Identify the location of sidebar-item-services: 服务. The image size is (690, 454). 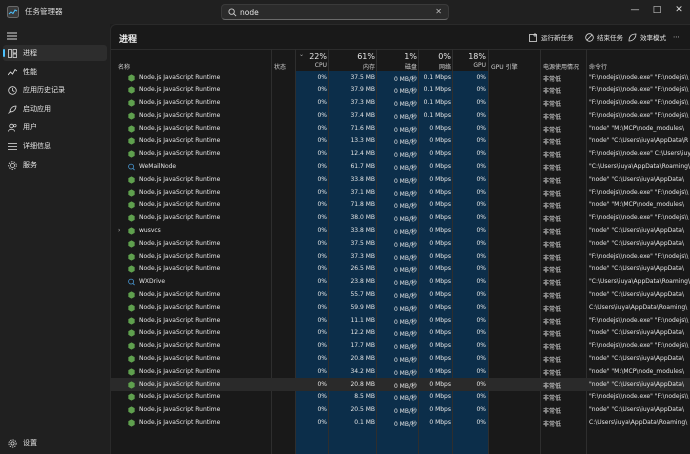
(55, 165).